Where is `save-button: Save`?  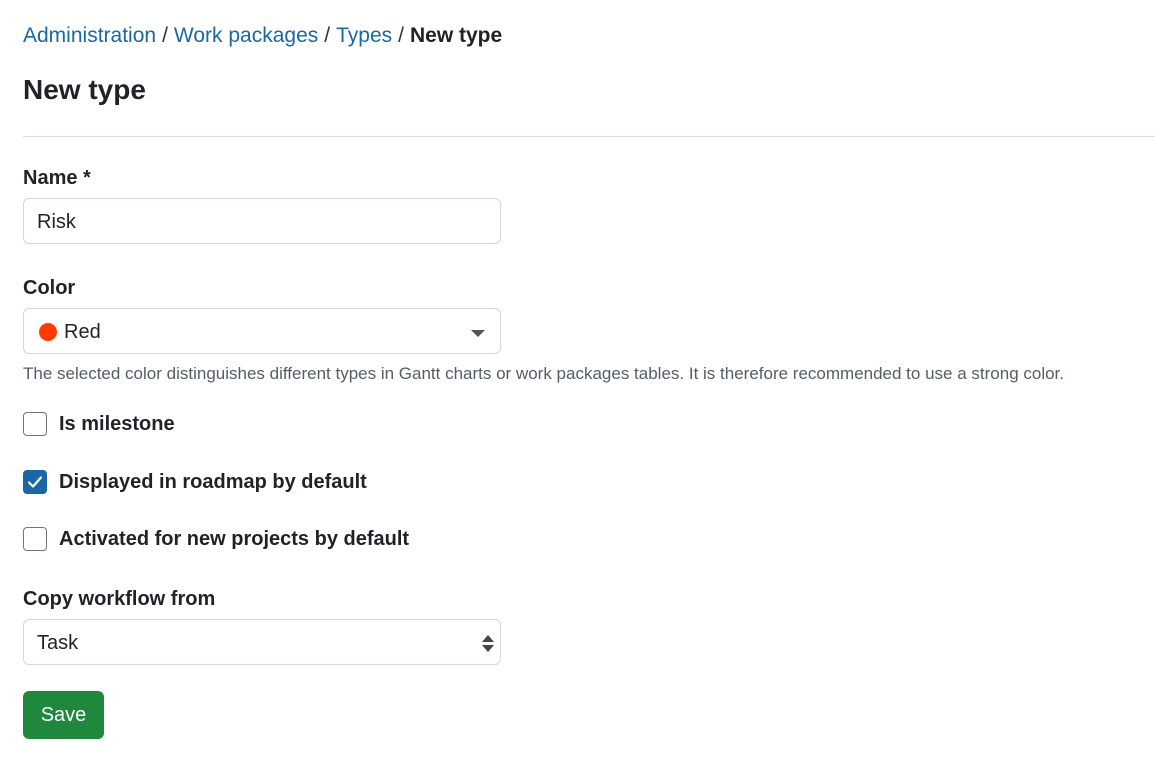 save-button: Save is located at coordinates (63, 715).